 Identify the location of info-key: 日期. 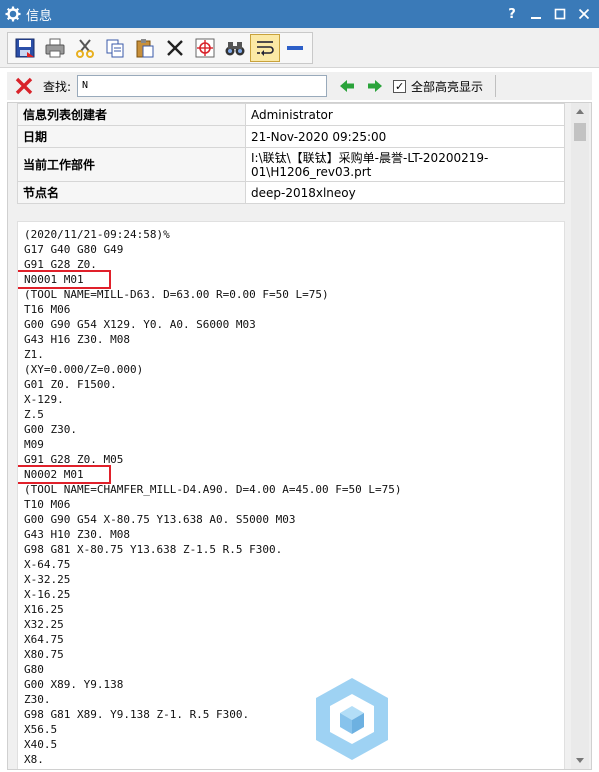
(131, 136).